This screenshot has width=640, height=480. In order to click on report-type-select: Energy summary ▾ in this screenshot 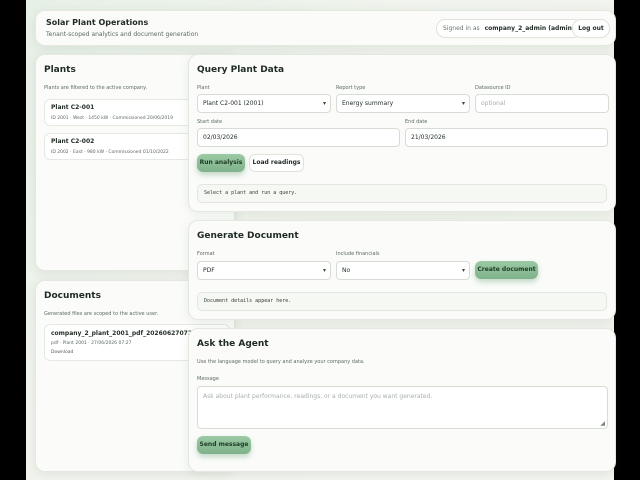, I will do `click(403, 103)`.